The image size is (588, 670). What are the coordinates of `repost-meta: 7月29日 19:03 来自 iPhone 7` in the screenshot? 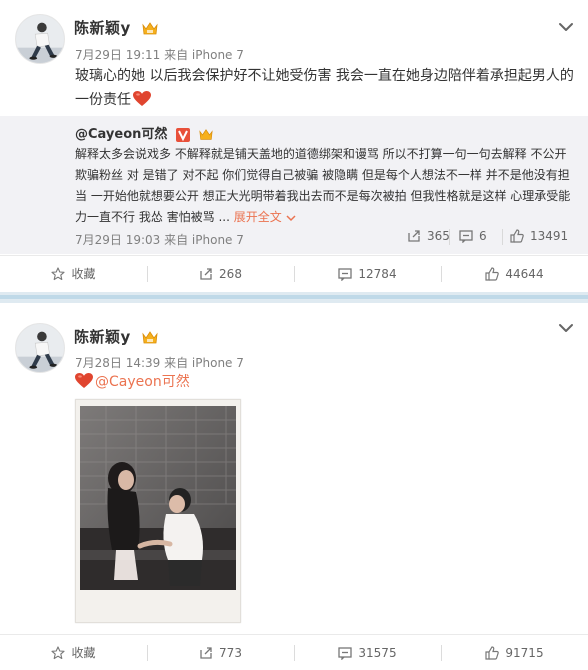 It's located at (159, 240).